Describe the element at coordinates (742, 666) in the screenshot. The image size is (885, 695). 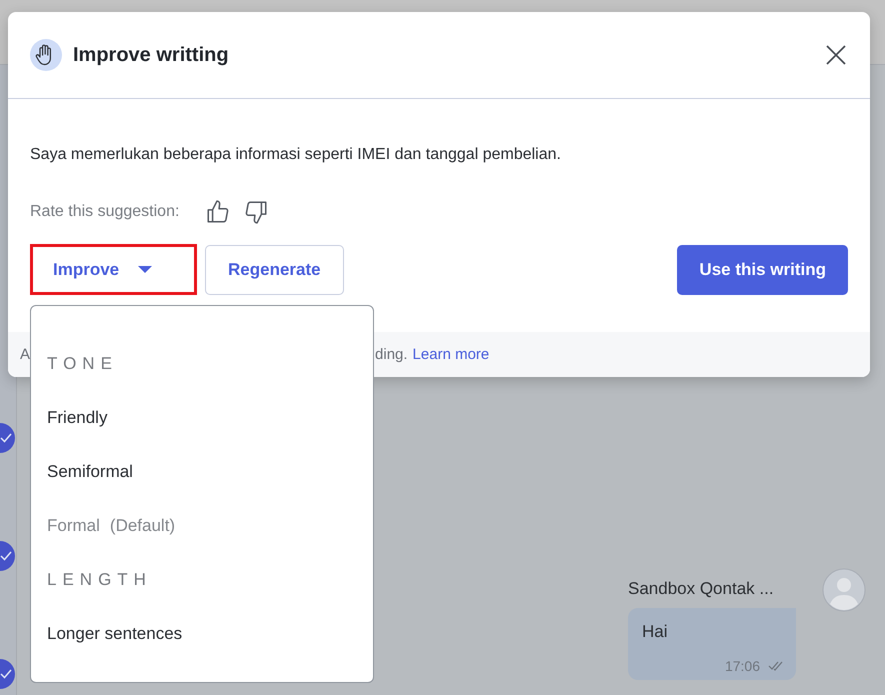
I see `message-time: 17:06` at that location.